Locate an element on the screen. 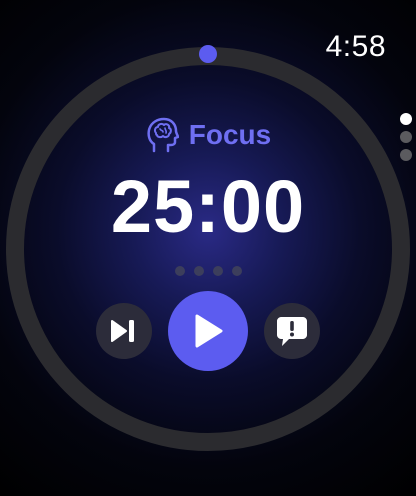 The image size is (416, 496). skip-button is located at coordinates (124, 331).